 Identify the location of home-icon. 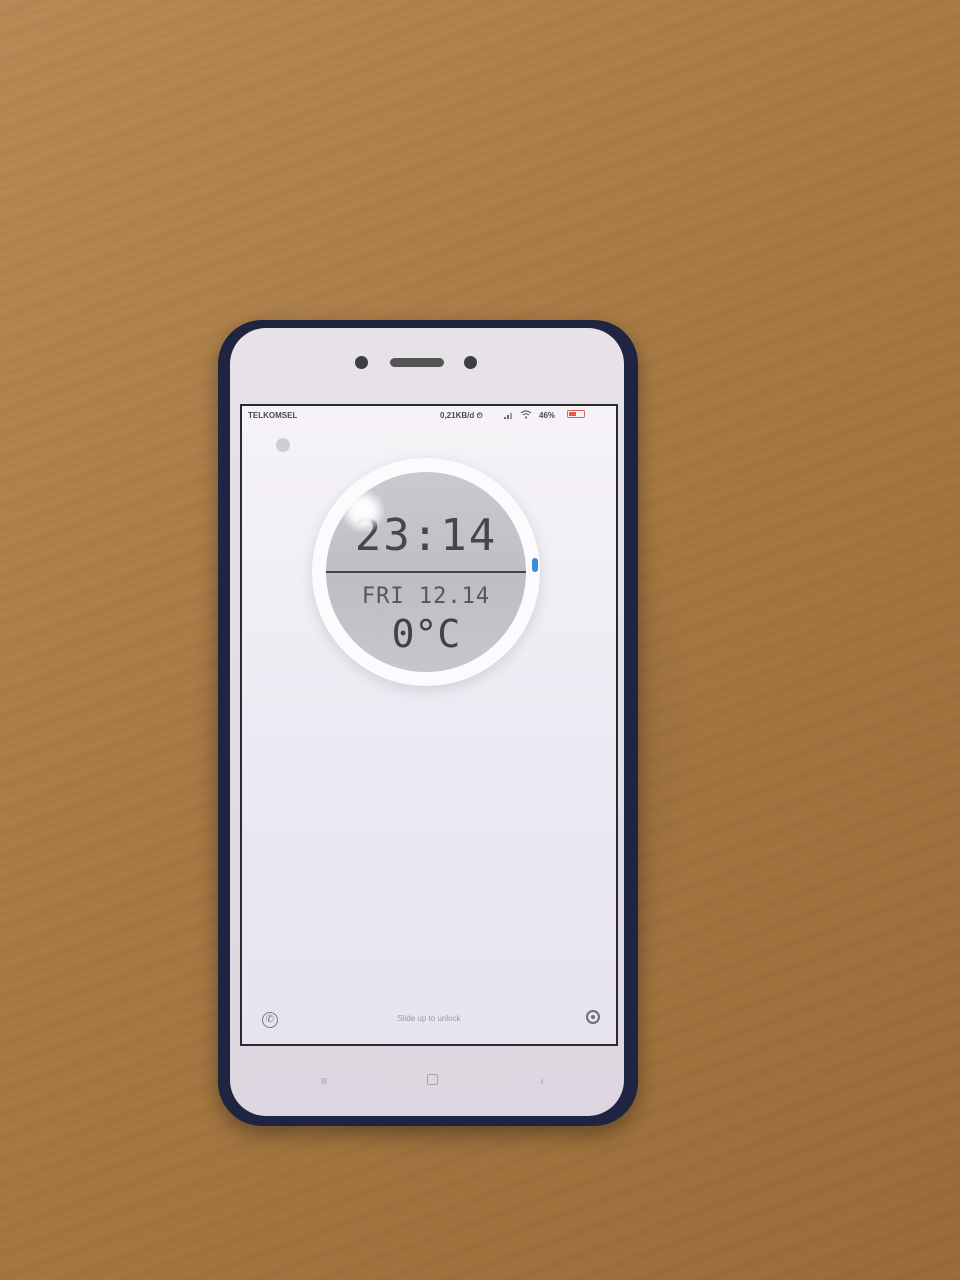
(432, 1081).